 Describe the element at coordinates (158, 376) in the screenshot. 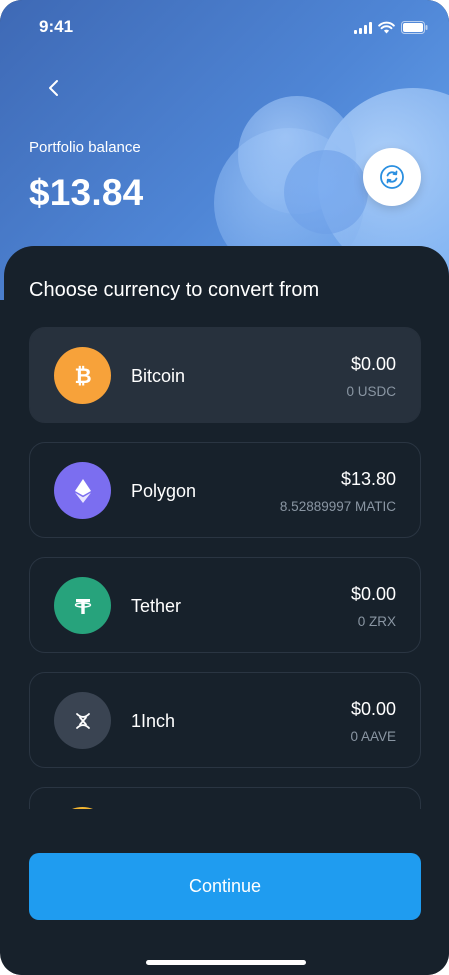

I see `currency-name: Bitcoin` at that location.